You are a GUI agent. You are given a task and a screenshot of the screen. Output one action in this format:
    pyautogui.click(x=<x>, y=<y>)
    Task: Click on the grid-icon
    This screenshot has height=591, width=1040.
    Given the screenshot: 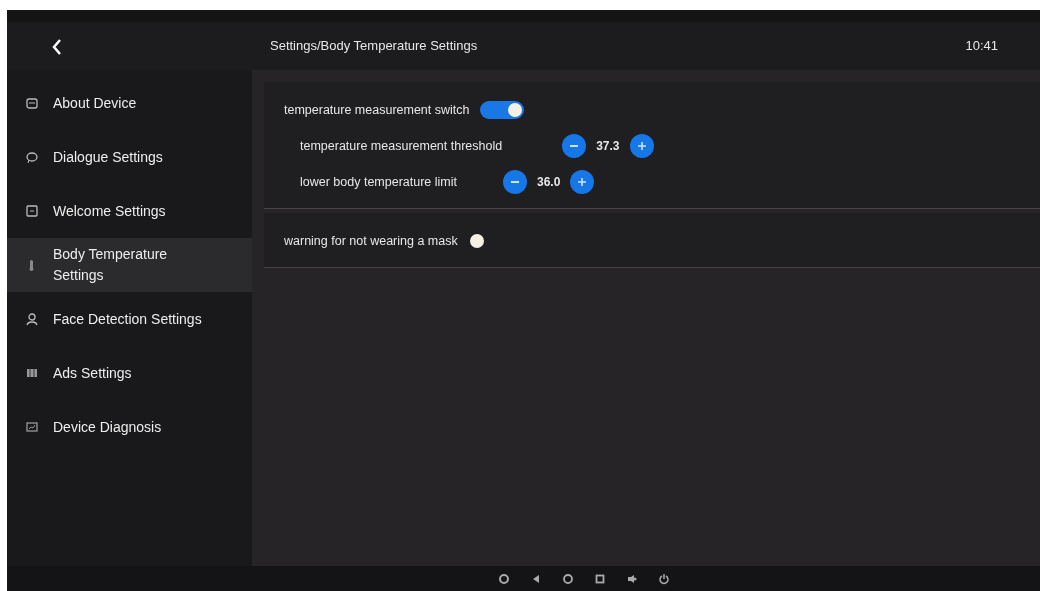 What is the action you would take?
    pyautogui.click(x=32, y=373)
    